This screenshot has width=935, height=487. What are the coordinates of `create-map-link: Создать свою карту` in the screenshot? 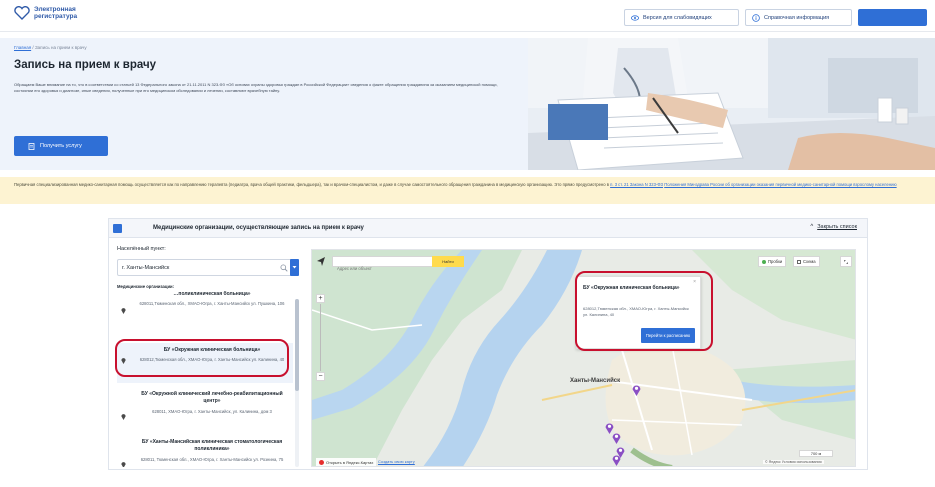 It's located at (396, 461).